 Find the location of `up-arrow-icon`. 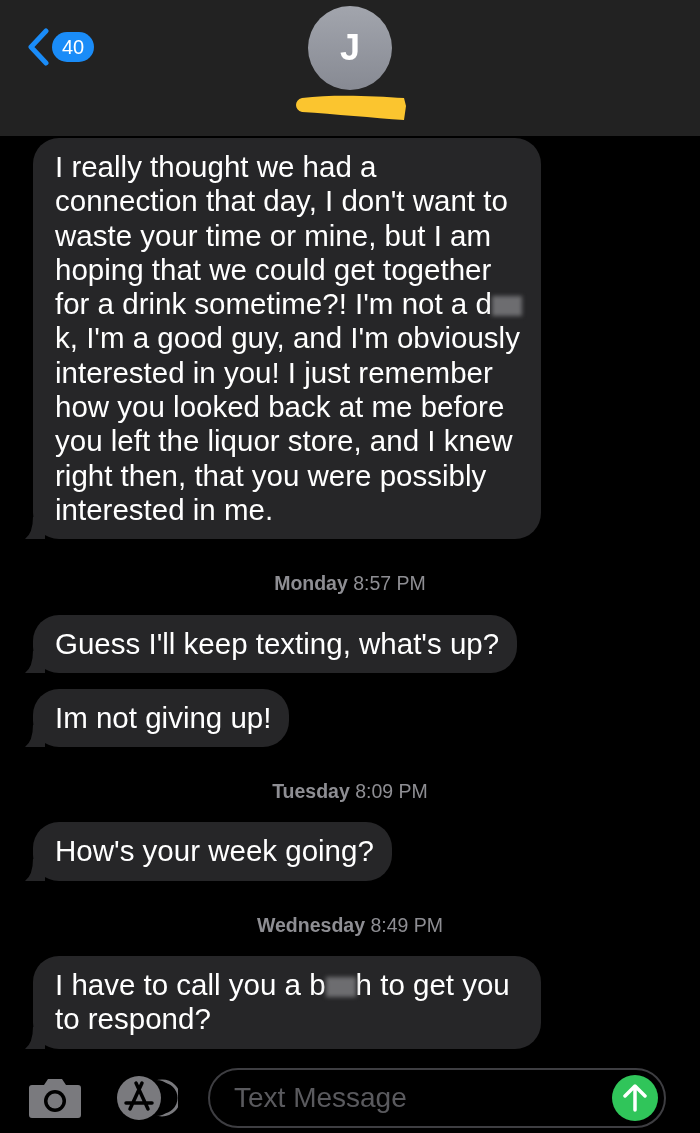

up-arrow-icon is located at coordinates (635, 1098).